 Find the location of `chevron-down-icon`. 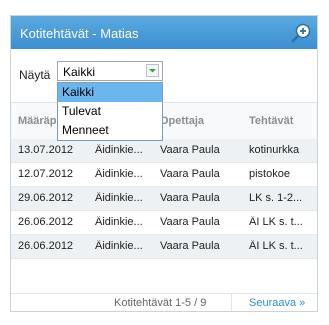

chevron-down-icon is located at coordinates (152, 70).